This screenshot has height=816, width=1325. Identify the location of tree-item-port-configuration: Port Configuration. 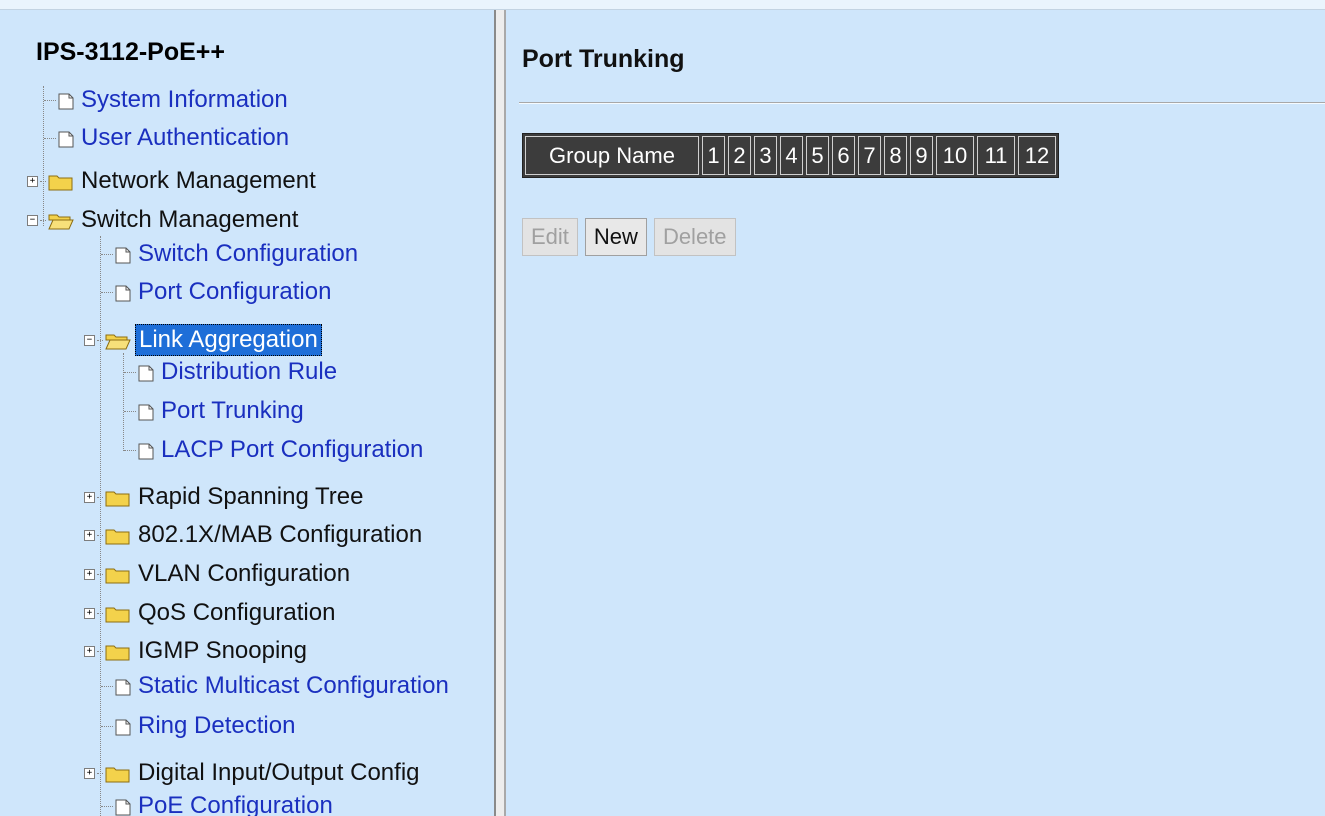
(217, 292).